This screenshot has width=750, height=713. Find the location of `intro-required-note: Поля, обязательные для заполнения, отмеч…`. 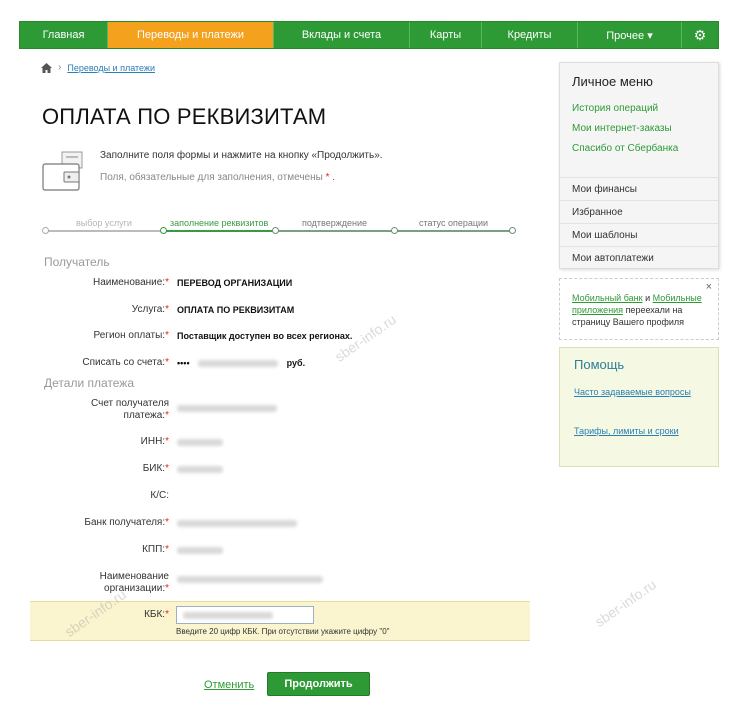

intro-required-note: Поля, обязательные для заполнения, отмеч… is located at coordinates (217, 177).